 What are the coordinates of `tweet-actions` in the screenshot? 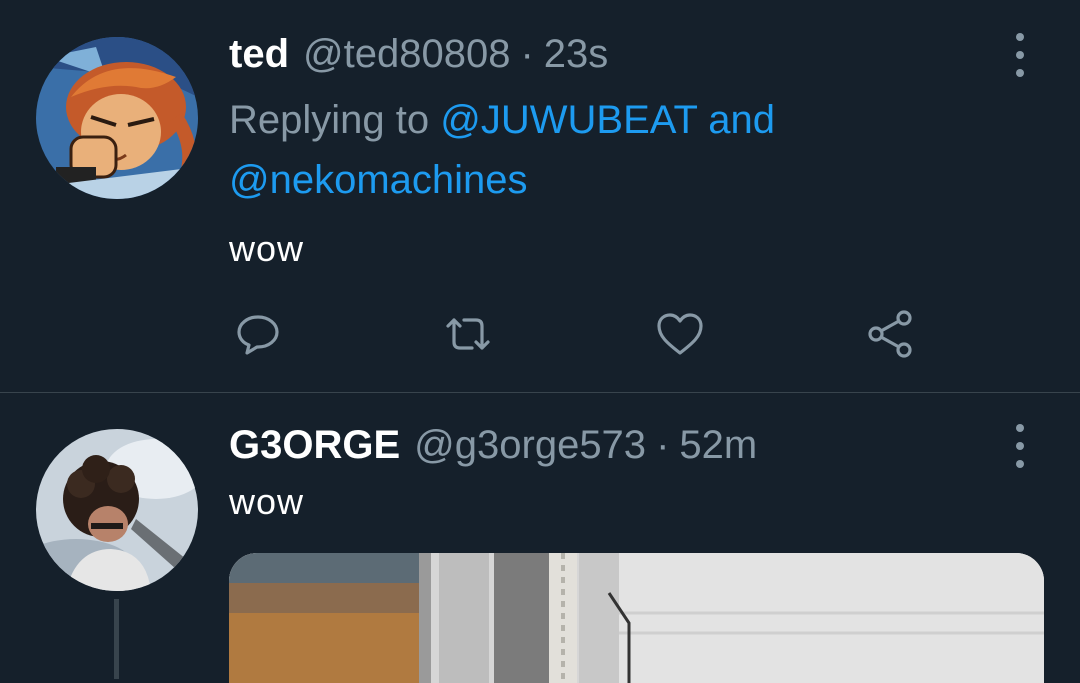 It's located at (540, 334).